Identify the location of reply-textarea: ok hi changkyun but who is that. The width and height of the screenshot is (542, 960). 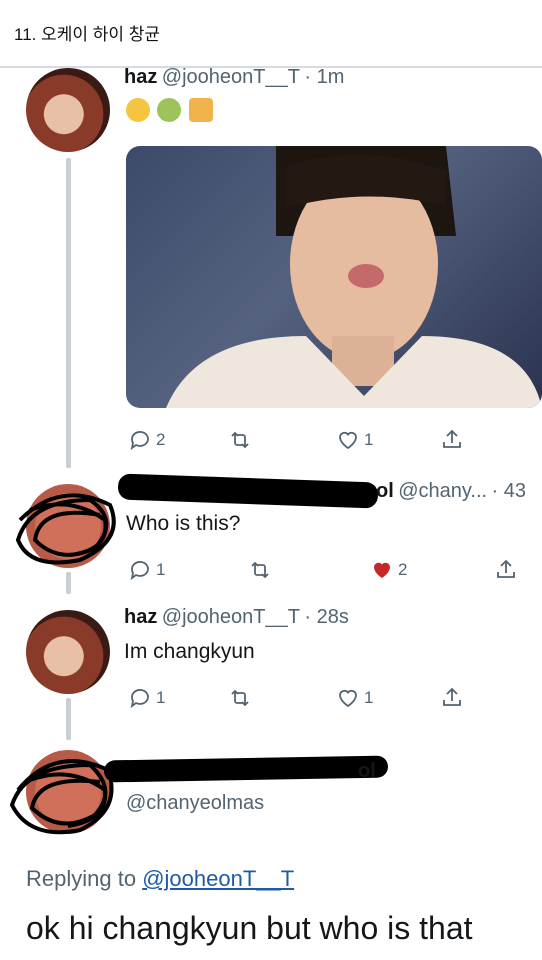
(249, 928).